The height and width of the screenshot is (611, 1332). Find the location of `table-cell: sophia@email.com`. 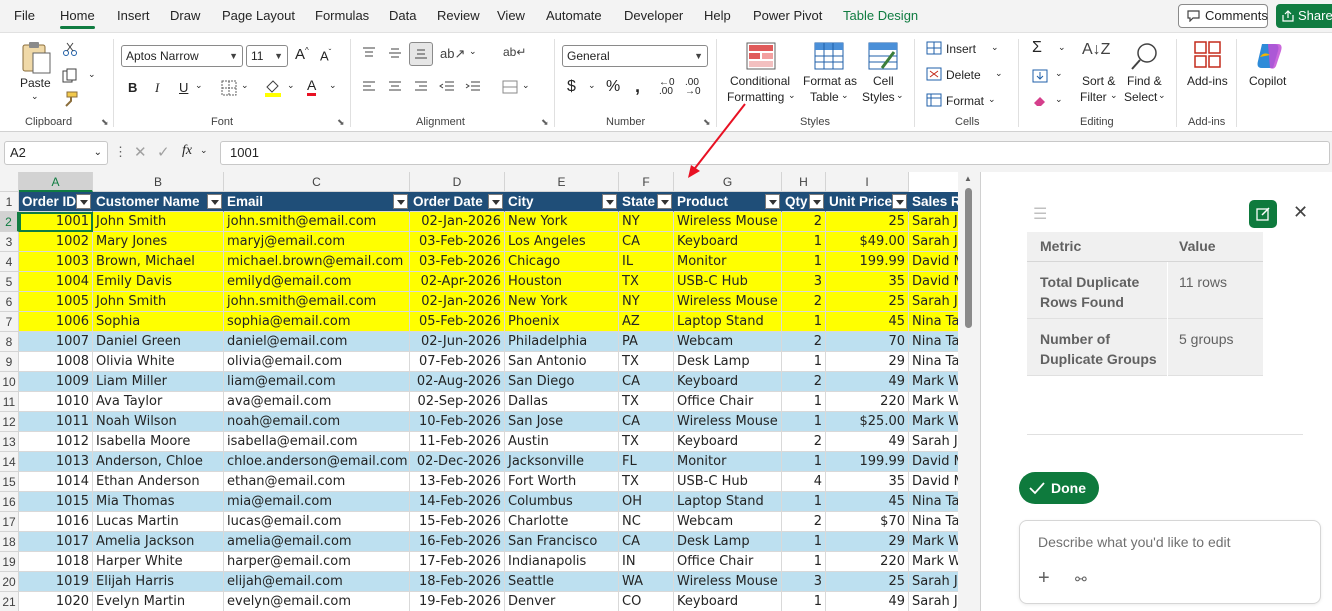

table-cell: sophia@email.com is located at coordinates (317, 322).